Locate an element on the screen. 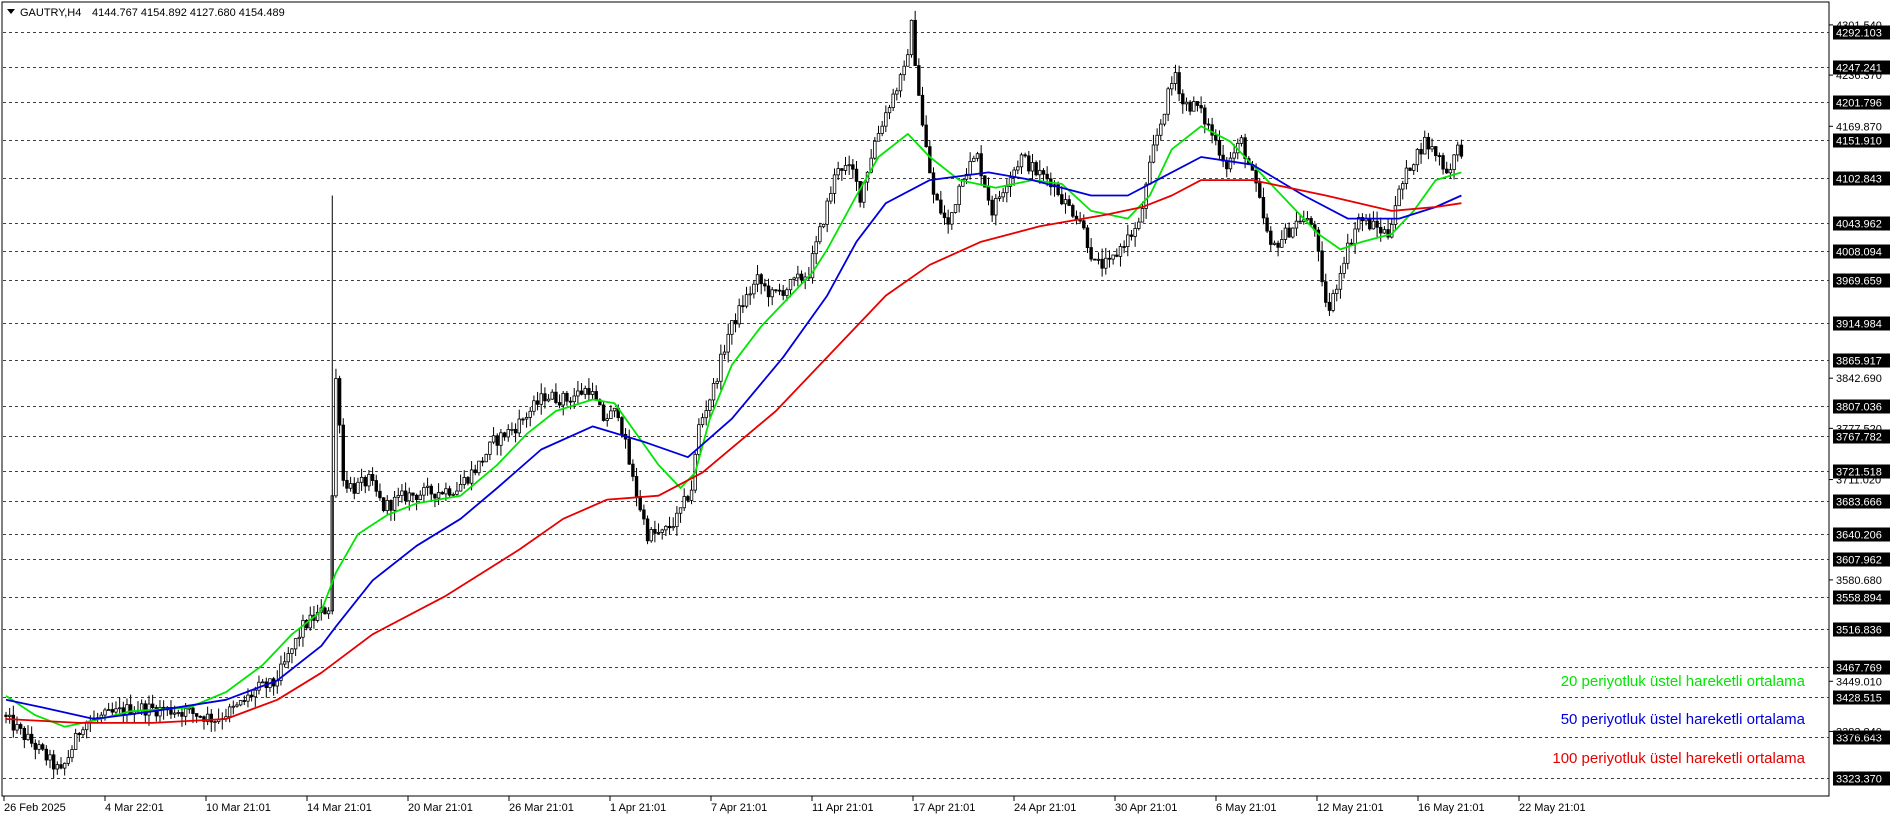 The image size is (1896, 820). time-label: 11 Apr 21:01 is located at coordinates (843, 808).